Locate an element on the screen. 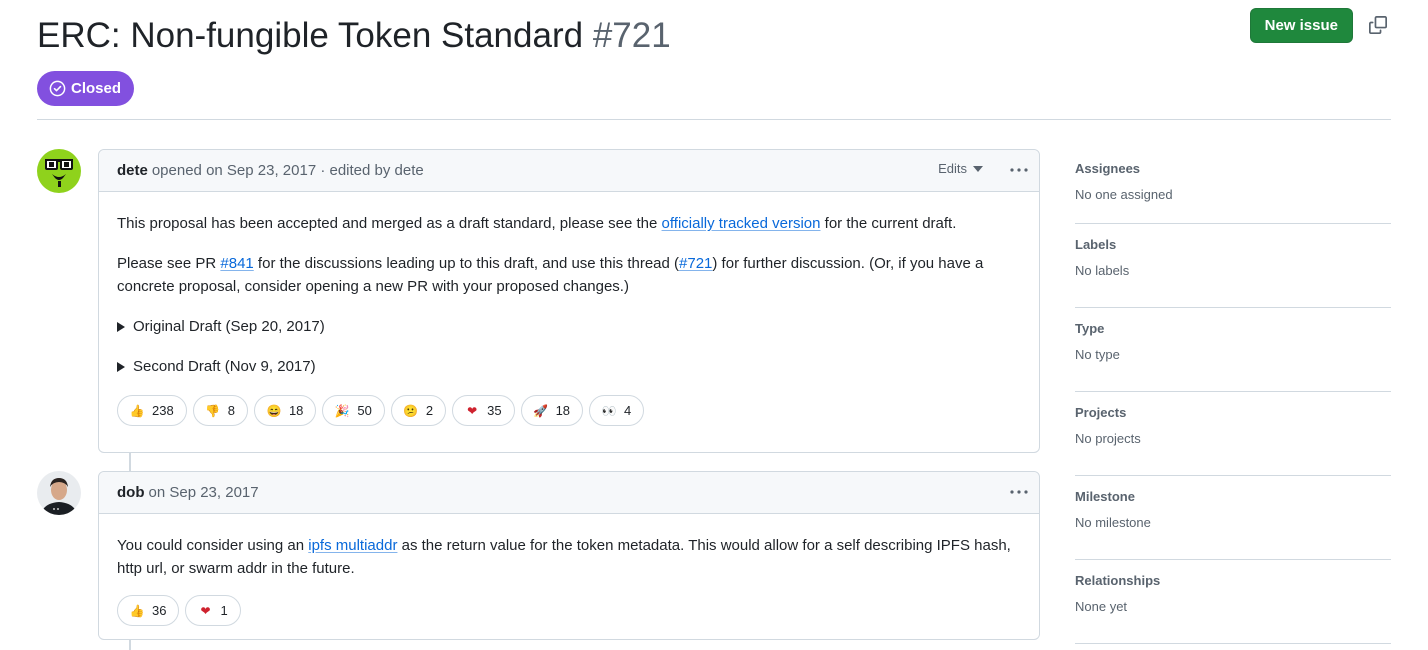  sidebar-type: Type No type is located at coordinates (1233, 350).